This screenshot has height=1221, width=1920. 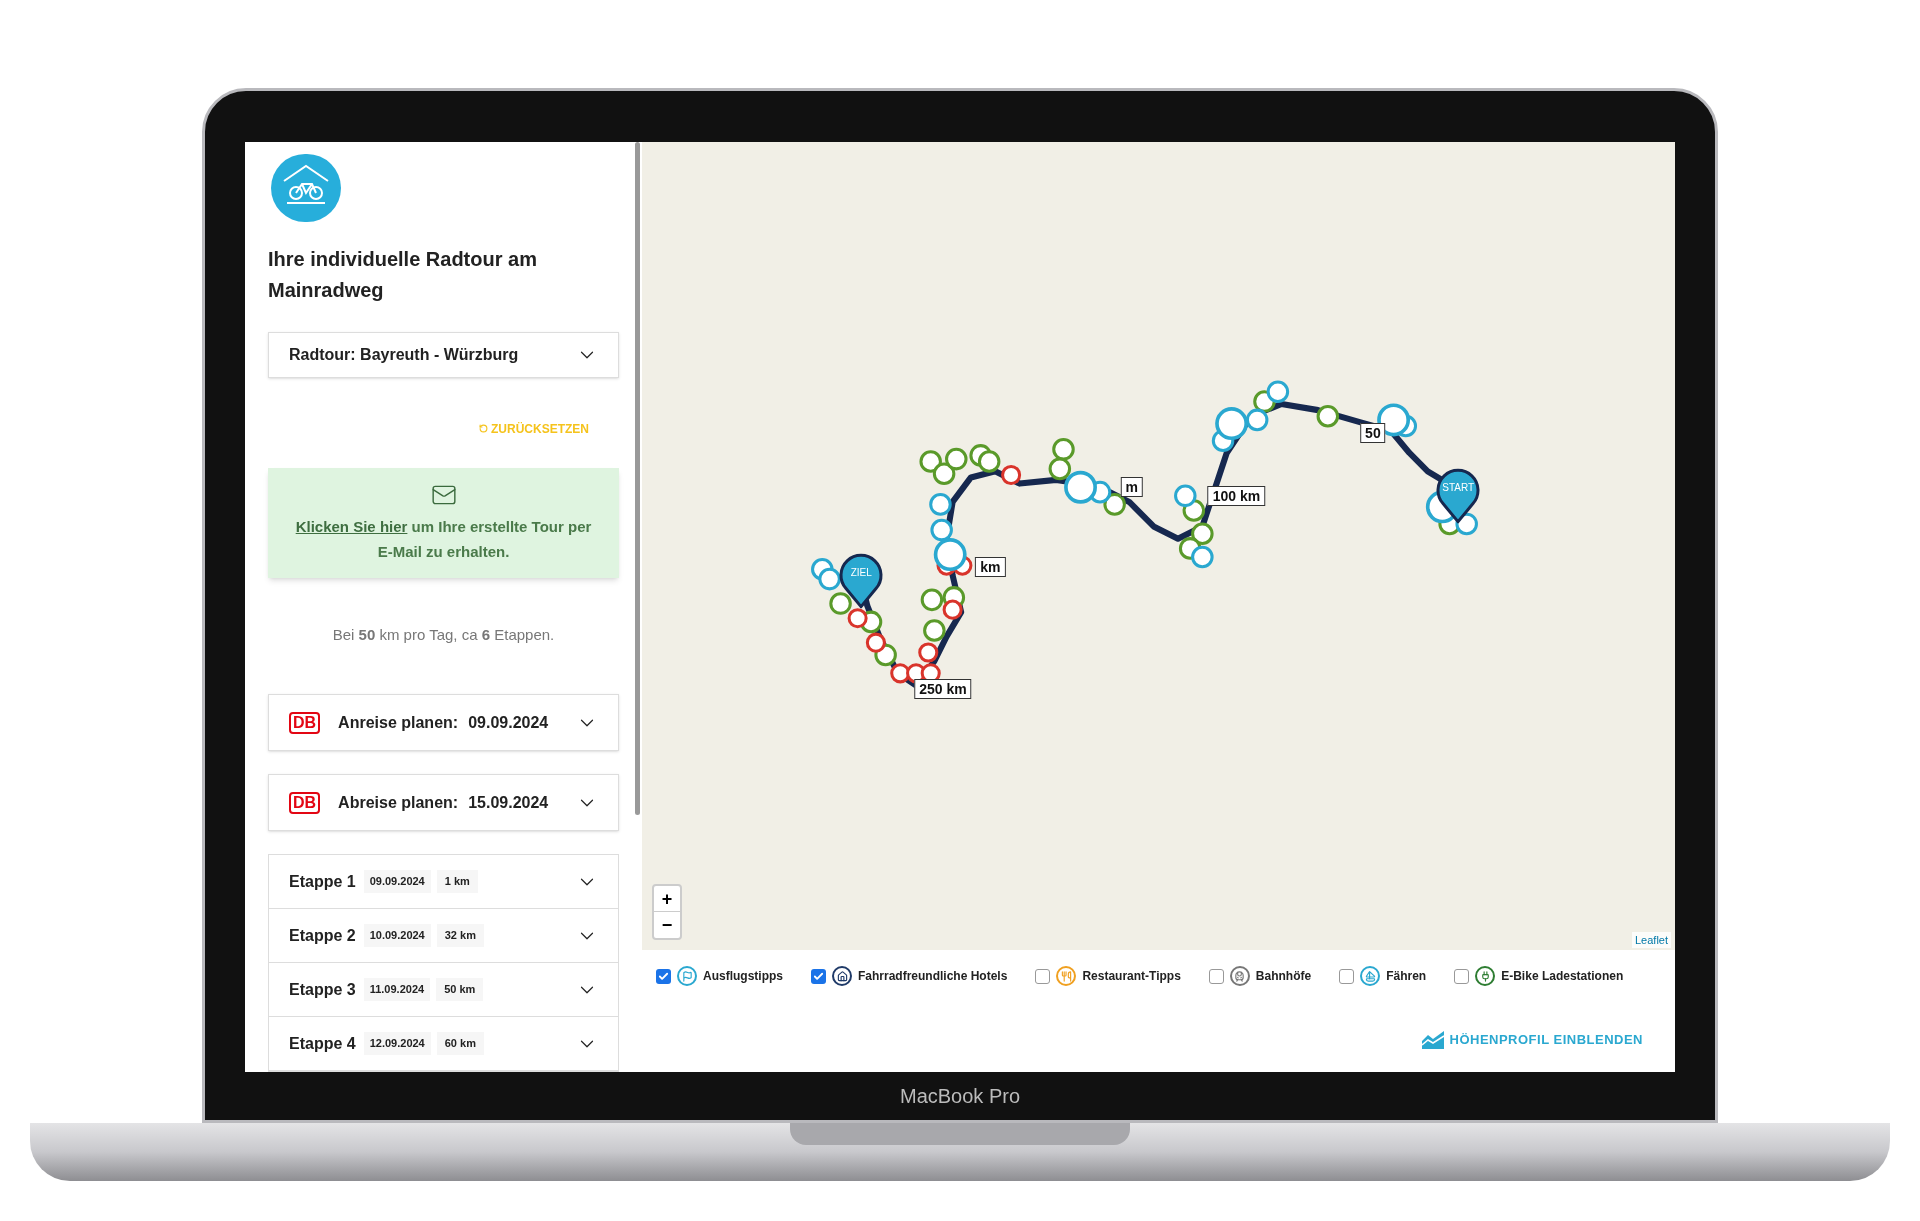 What do you see at coordinates (460, 935) in the screenshot?
I see `stage-distance: 32 km` at bounding box center [460, 935].